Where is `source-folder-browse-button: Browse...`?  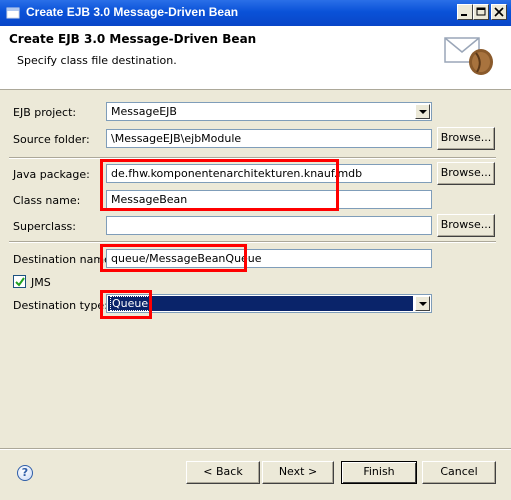 source-folder-browse-button: Browse... is located at coordinates (466, 138).